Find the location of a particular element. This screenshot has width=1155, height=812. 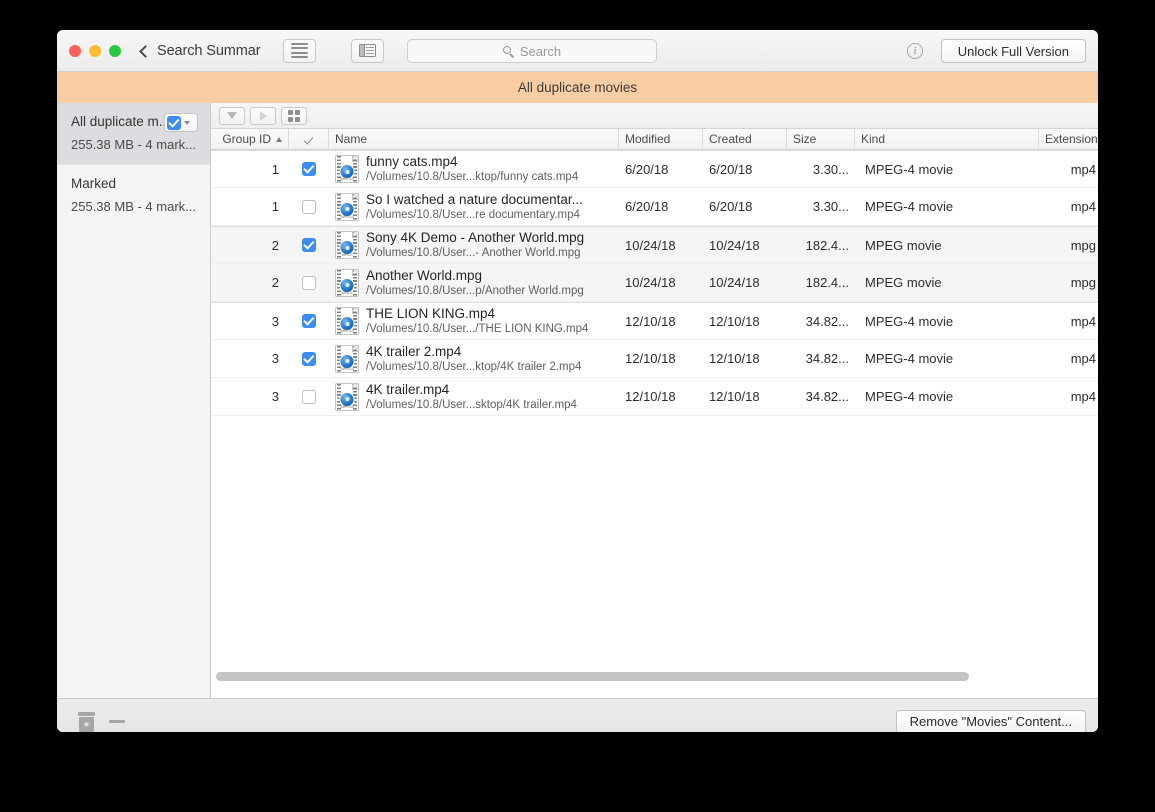

column-header-kind: Kind is located at coordinates (947, 139).